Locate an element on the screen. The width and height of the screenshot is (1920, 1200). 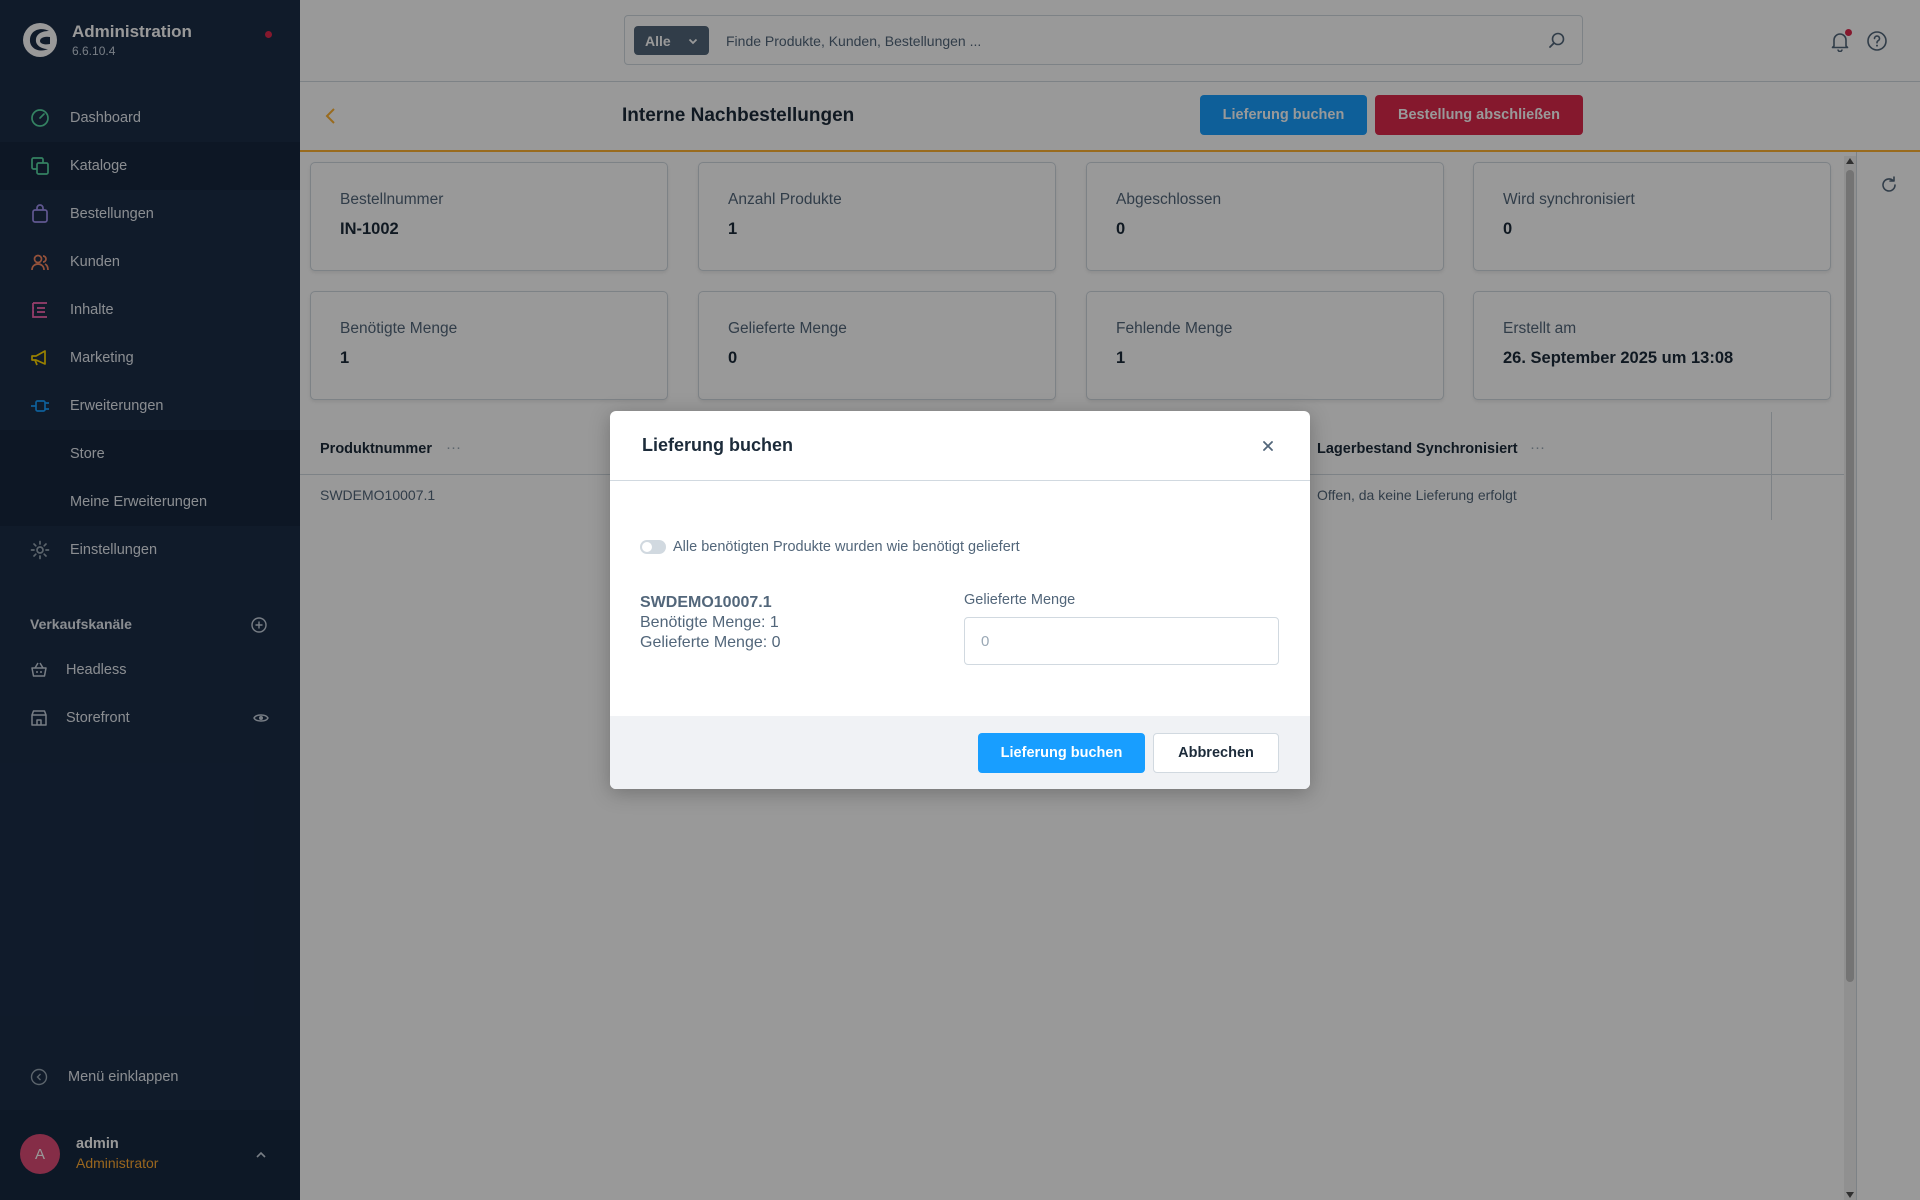
modal-product-number: SWDEMO10007.1 is located at coordinates (706, 602).